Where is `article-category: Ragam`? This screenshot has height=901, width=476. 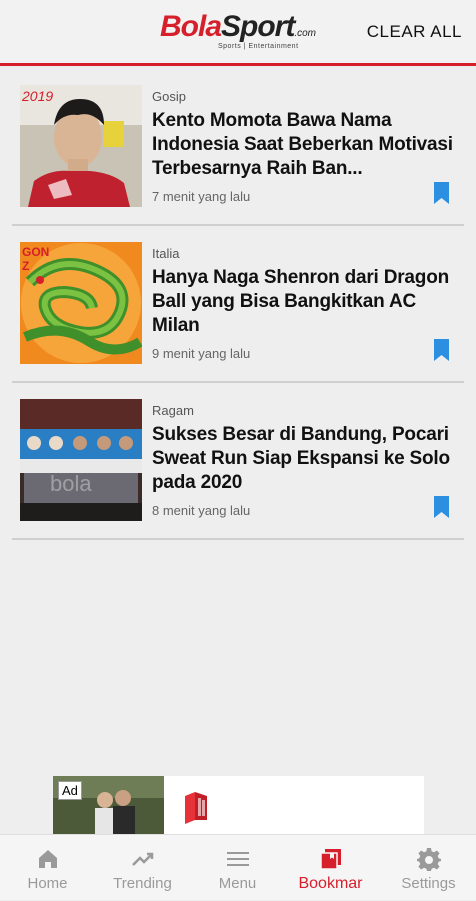
article-category: Ragam is located at coordinates (173, 410).